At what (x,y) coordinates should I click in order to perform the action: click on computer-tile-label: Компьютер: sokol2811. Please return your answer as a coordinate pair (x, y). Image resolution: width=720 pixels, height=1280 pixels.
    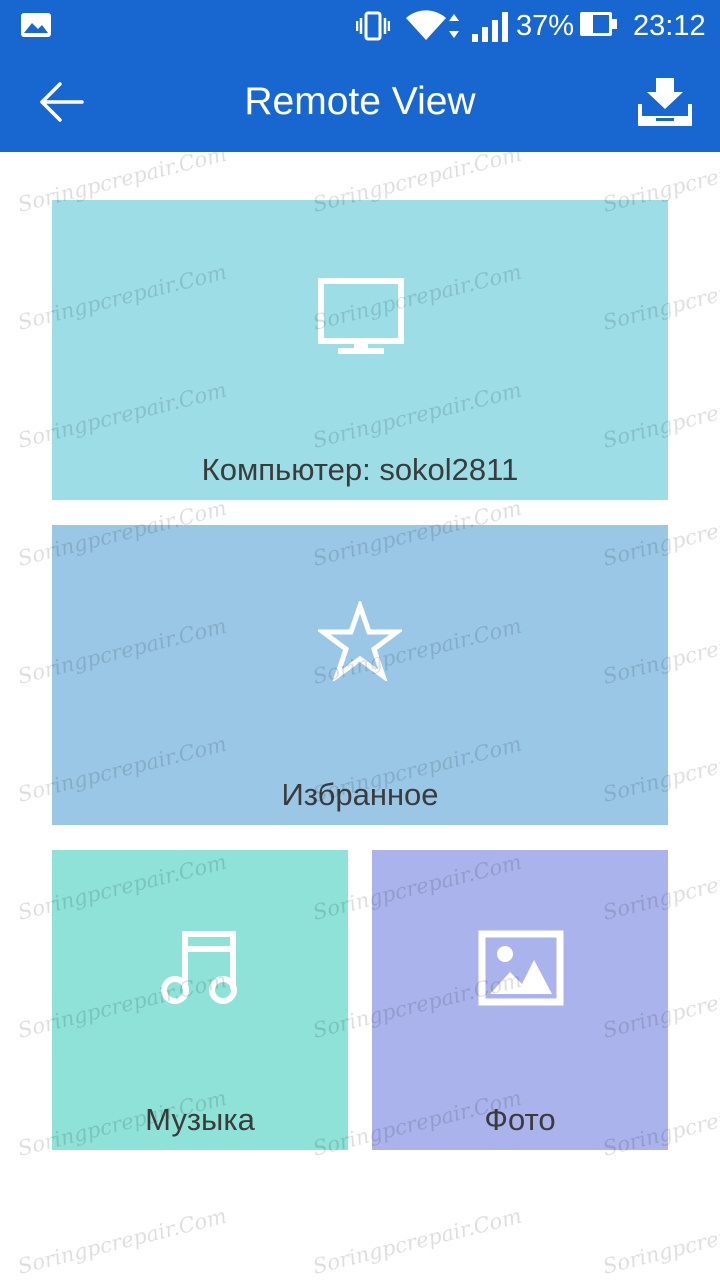
    Looking at the image, I should click on (360, 469).